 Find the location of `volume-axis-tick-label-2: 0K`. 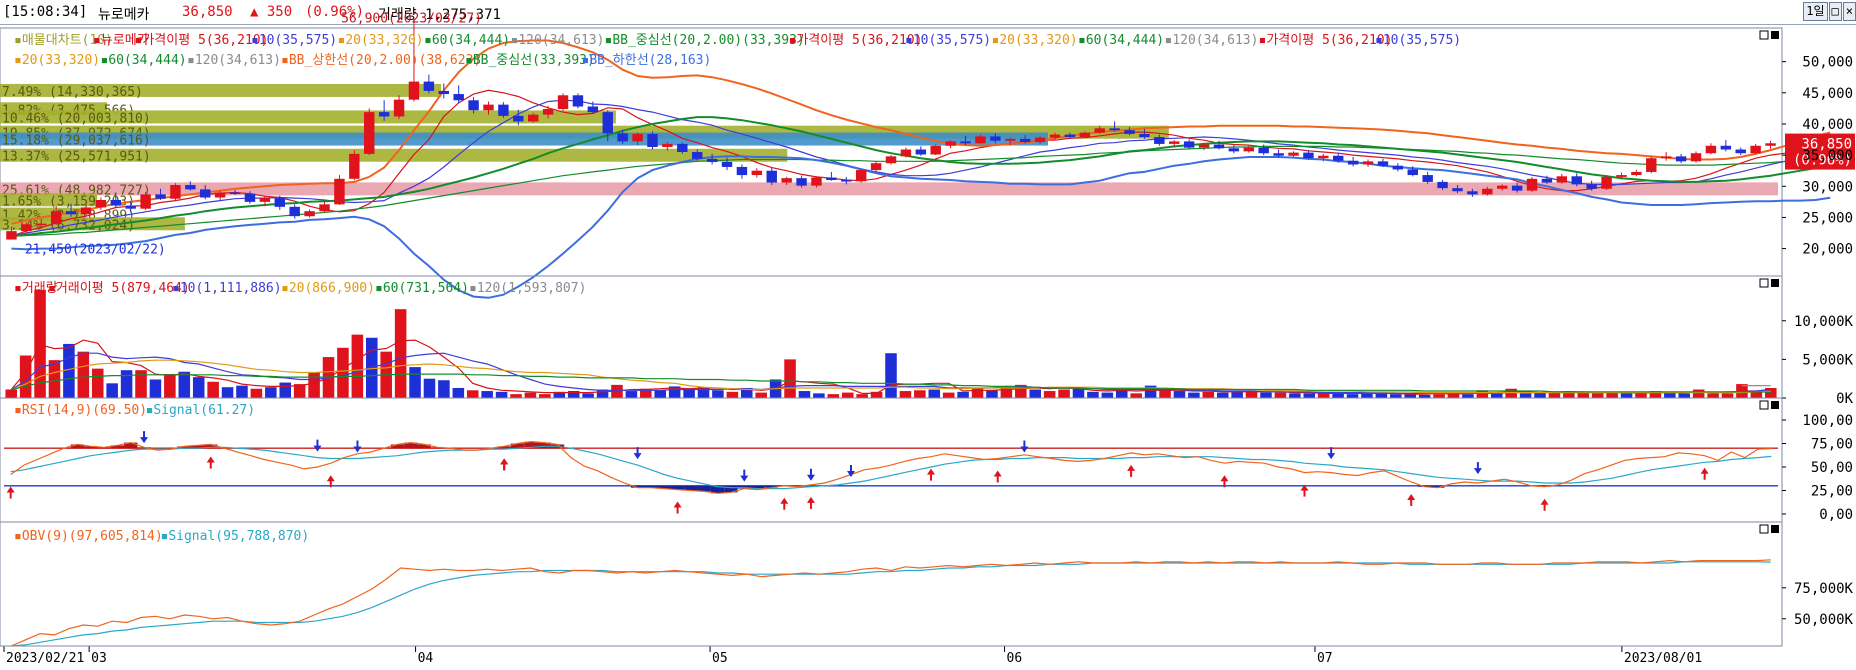

volume-axis-tick-label-2: 0K is located at coordinates (1844, 399).